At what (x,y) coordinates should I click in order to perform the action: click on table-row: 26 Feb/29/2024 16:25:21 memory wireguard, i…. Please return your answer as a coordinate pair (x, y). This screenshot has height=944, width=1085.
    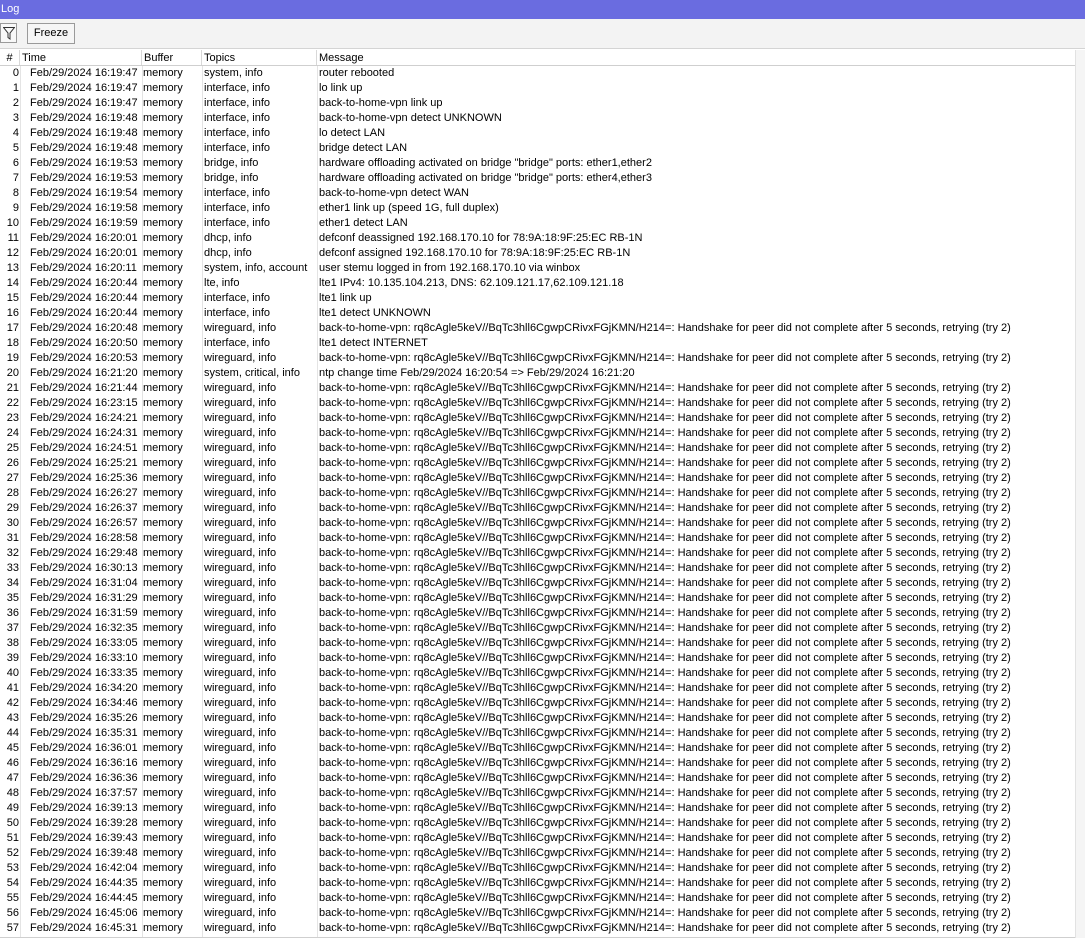
    Looking at the image, I should click on (537, 463).